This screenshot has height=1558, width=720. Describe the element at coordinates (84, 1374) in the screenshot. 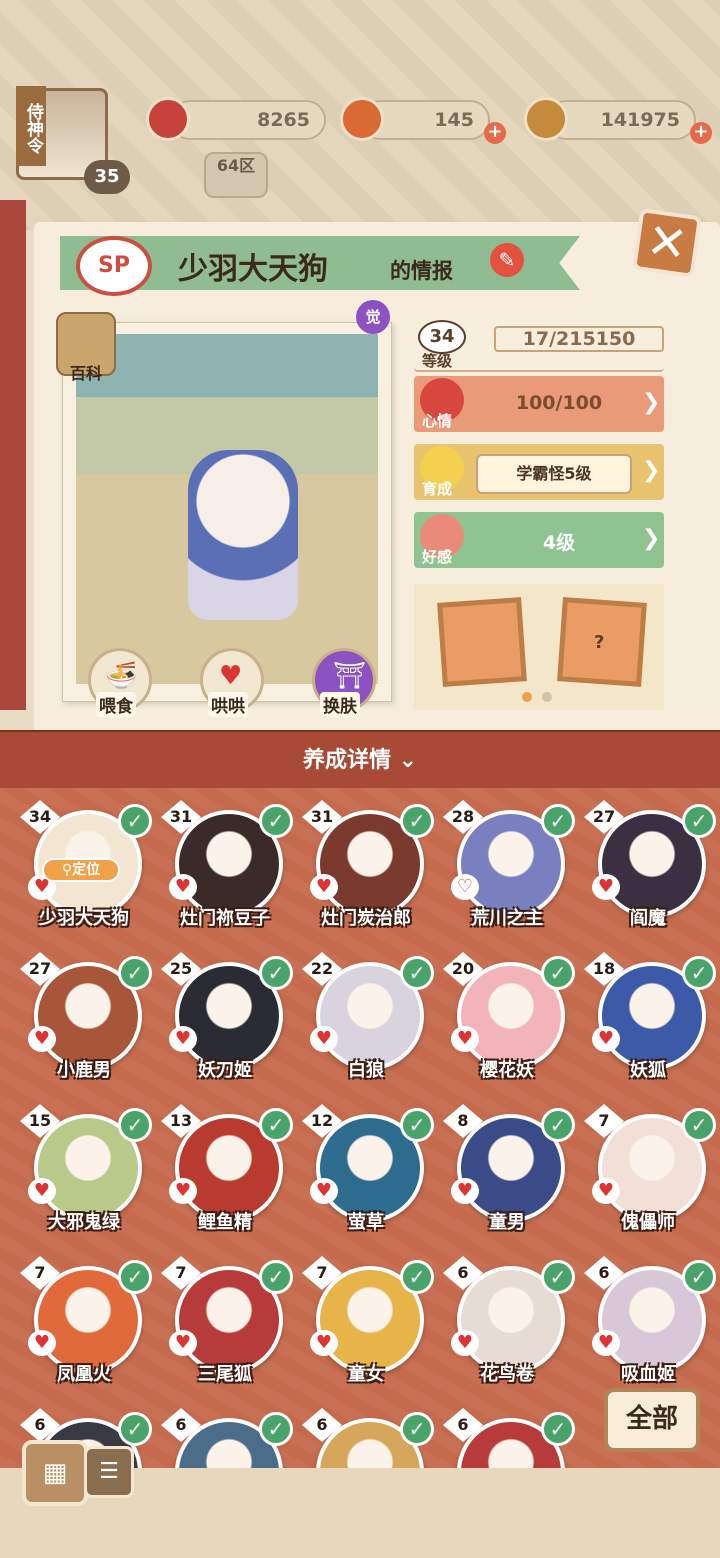

I see `card-name: 凤凰火` at that location.